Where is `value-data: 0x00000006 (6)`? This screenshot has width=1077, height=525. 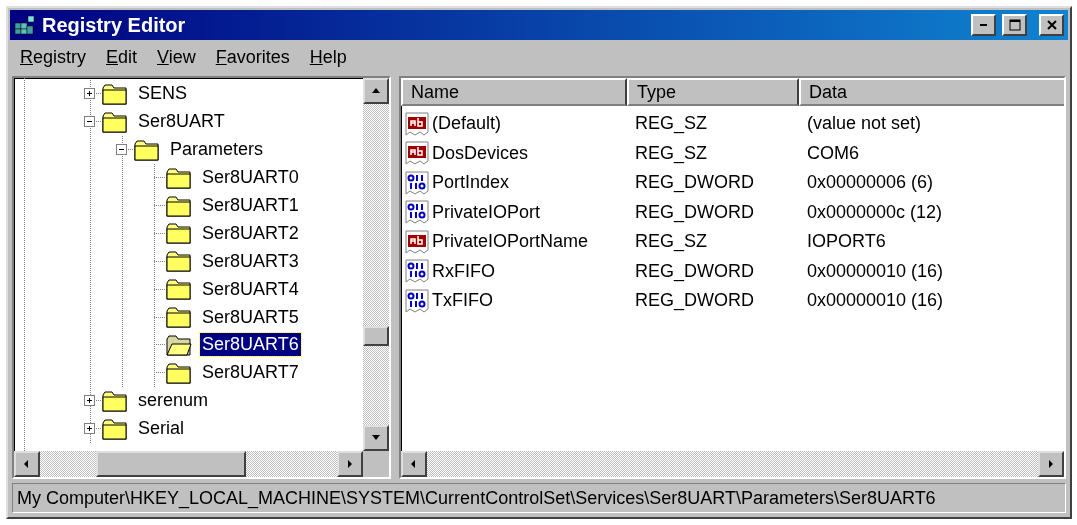 value-data: 0x00000006 (6) is located at coordinates (870, 183).